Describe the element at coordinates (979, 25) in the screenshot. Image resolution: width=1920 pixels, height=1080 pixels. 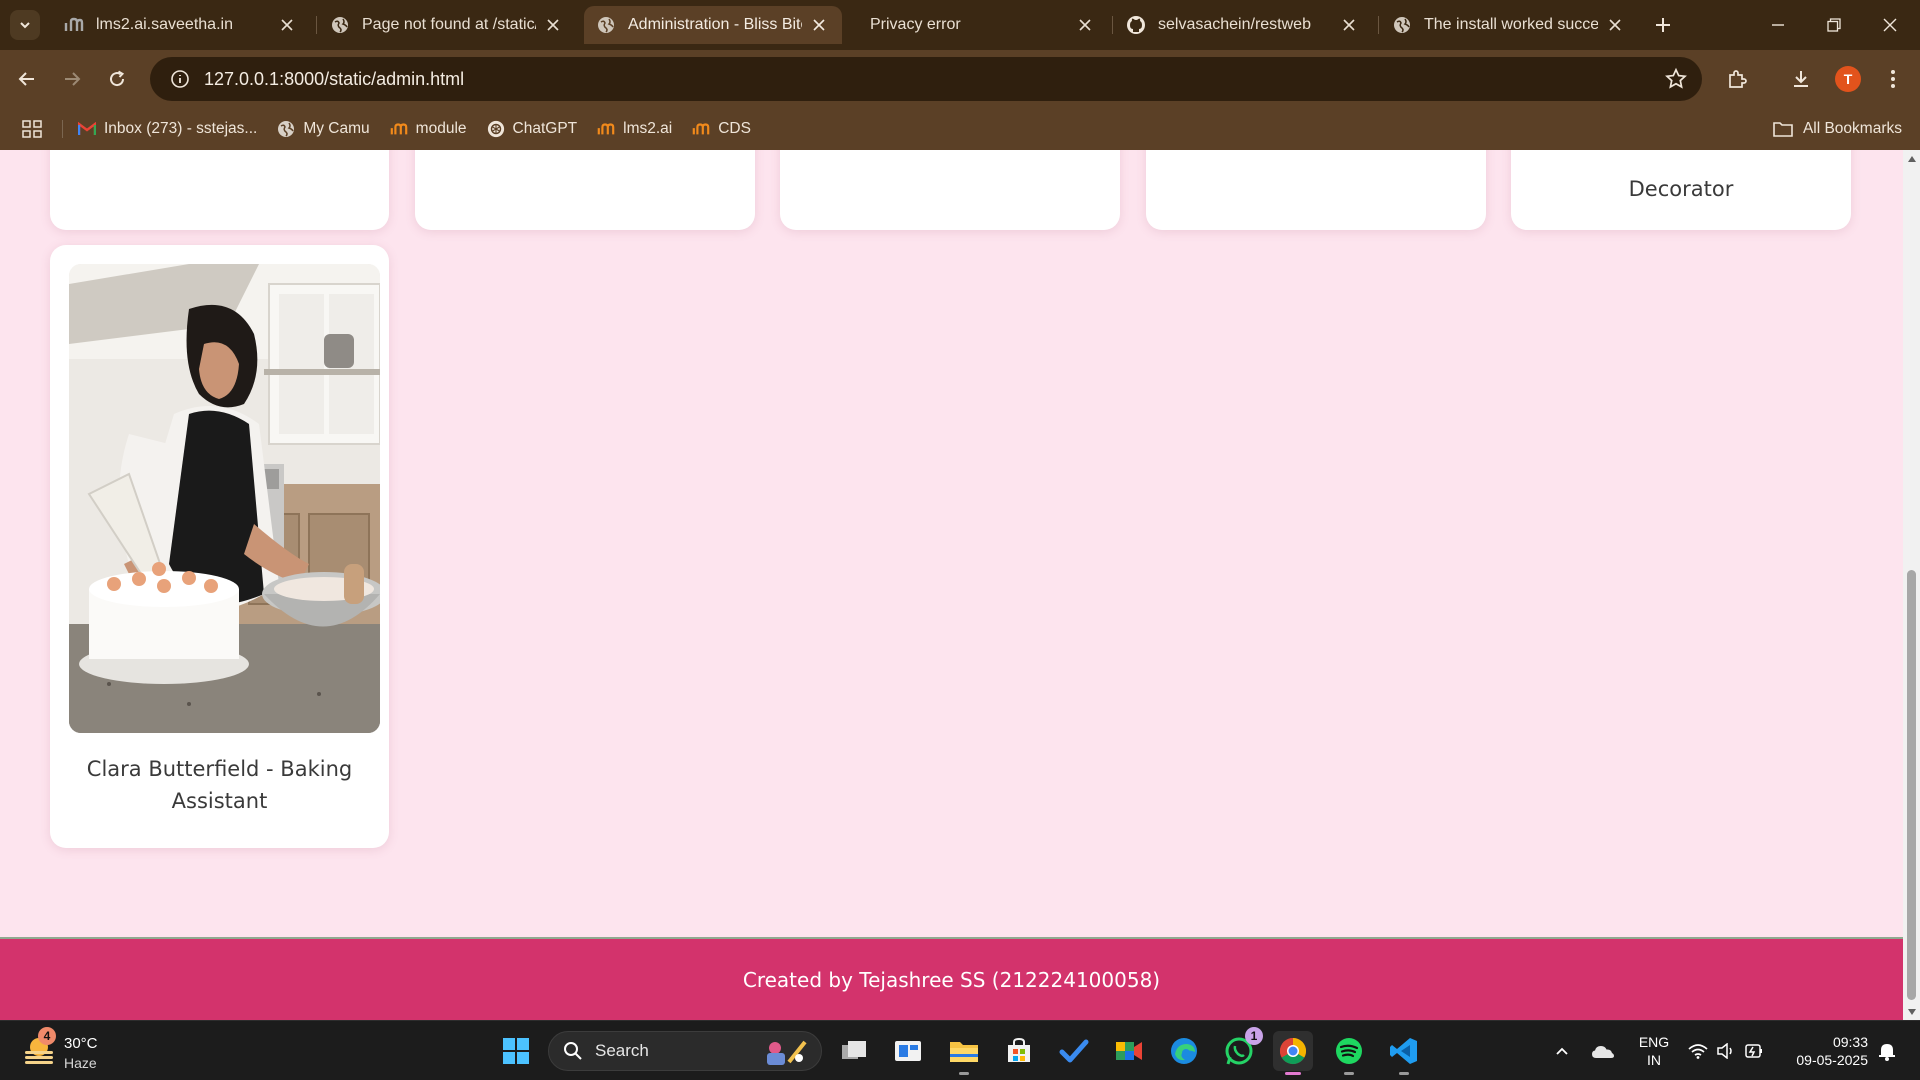
I see `tab-privacy-error: Privacy error` at that location.